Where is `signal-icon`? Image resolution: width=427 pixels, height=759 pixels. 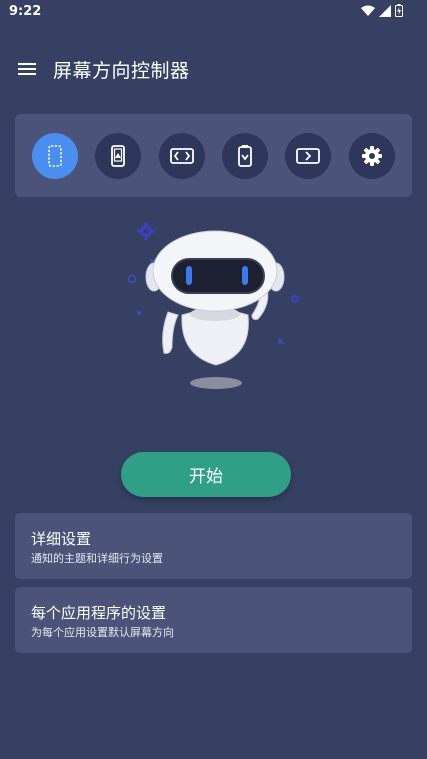
signal-icon is located at coordinates (385, 10).